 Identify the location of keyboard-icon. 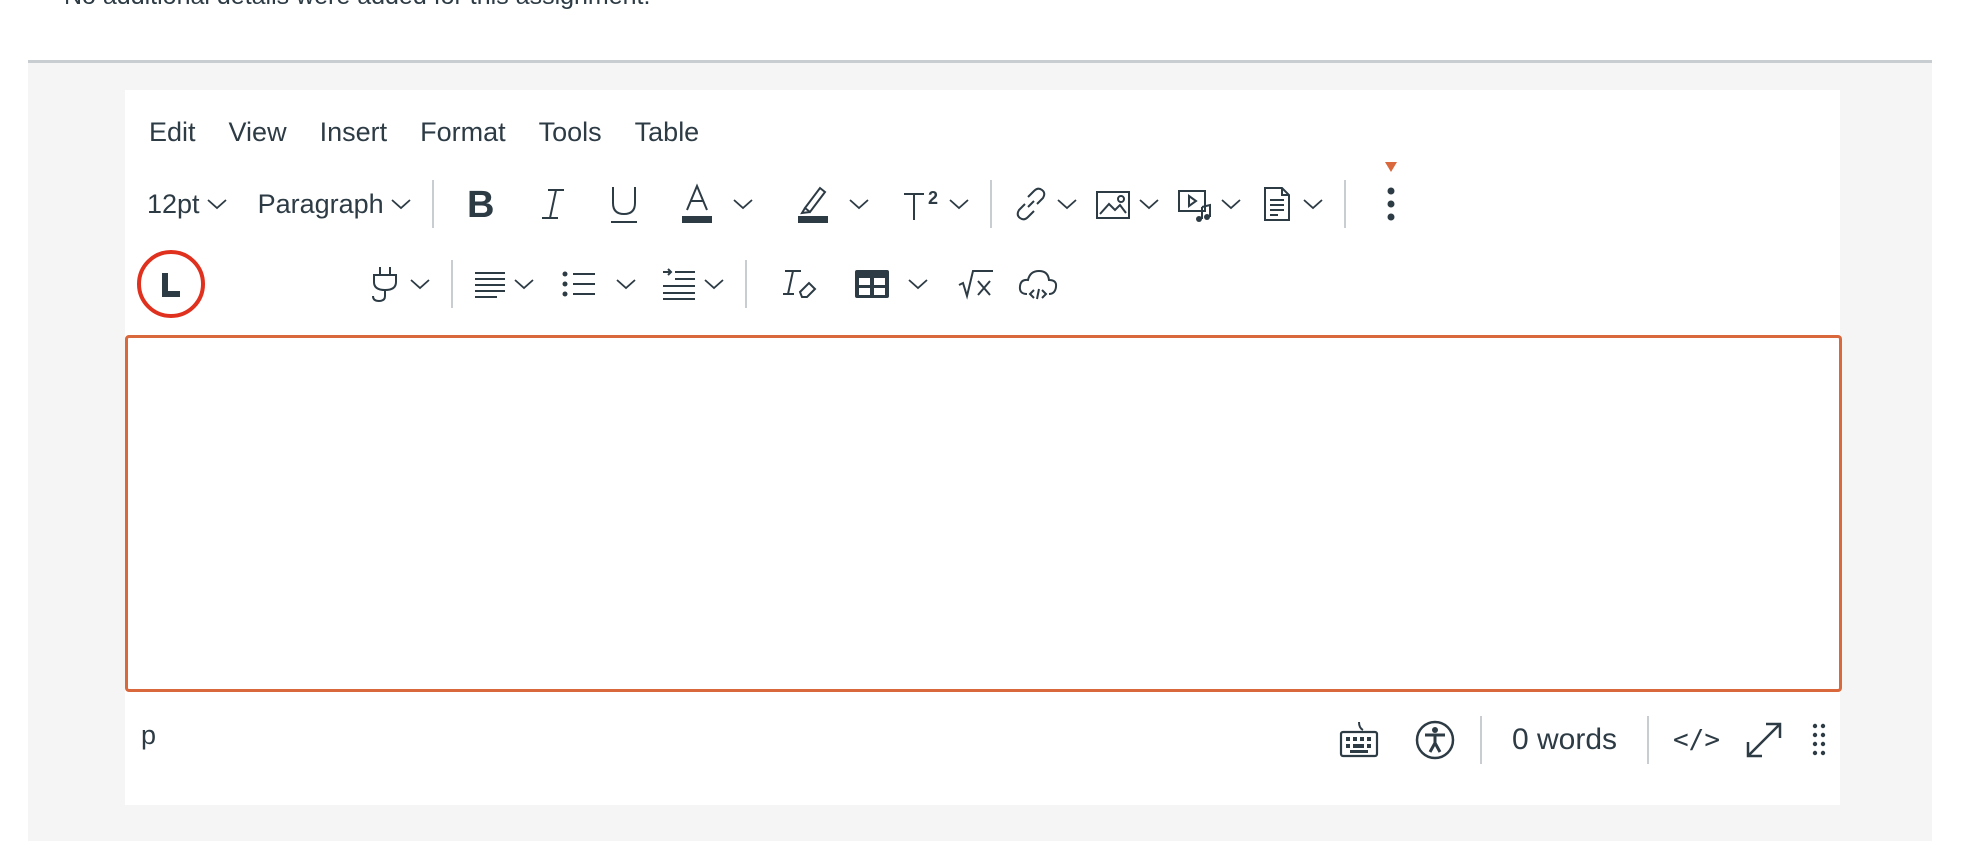
(1359, 739).